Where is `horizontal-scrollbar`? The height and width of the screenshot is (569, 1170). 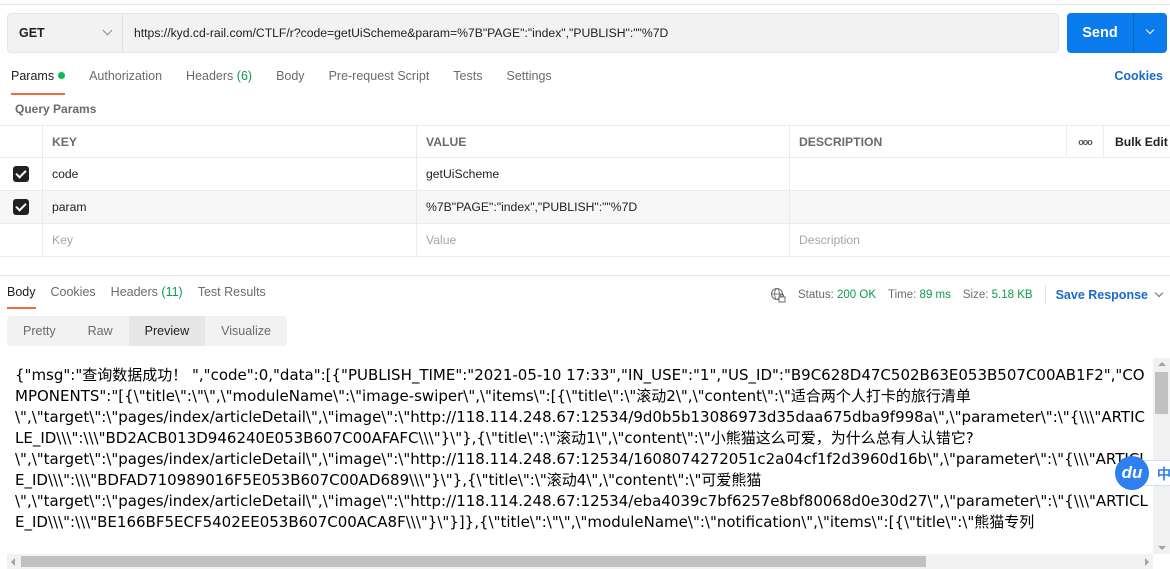 horizontal-scrollbar is located at coordinates (580, 561).